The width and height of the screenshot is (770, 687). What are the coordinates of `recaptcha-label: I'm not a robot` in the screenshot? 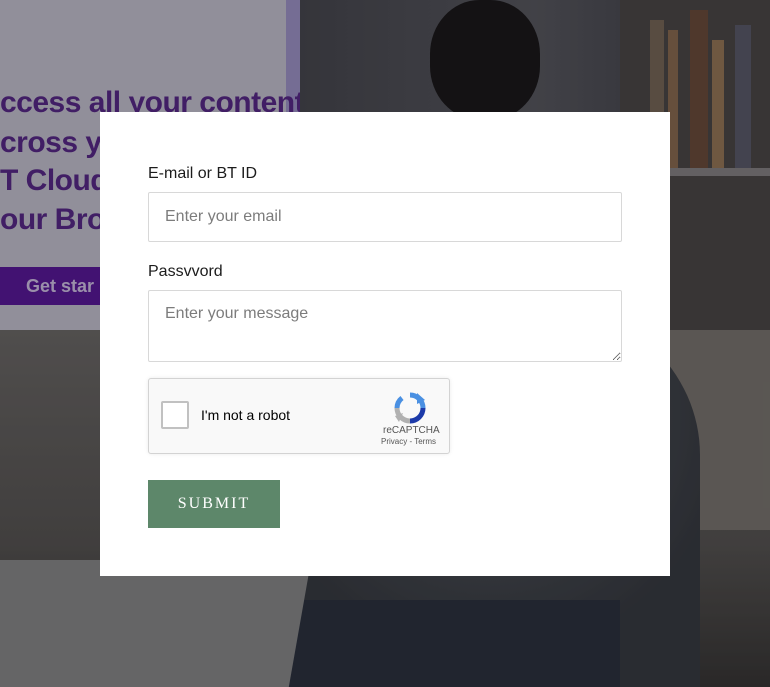 It's located at (246, 415).